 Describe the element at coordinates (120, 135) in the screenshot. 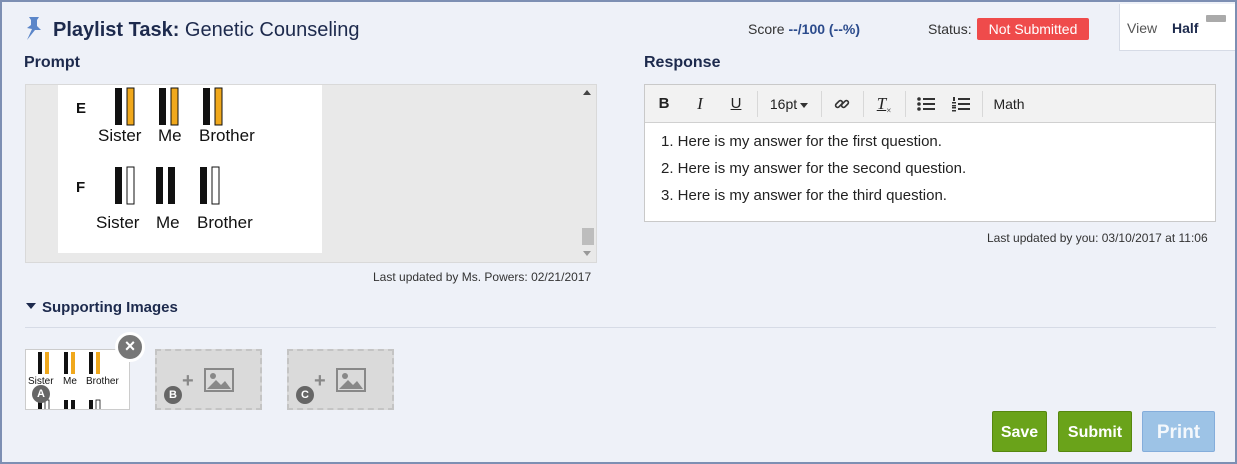

I see `label-sister-e: Sister` at that location.